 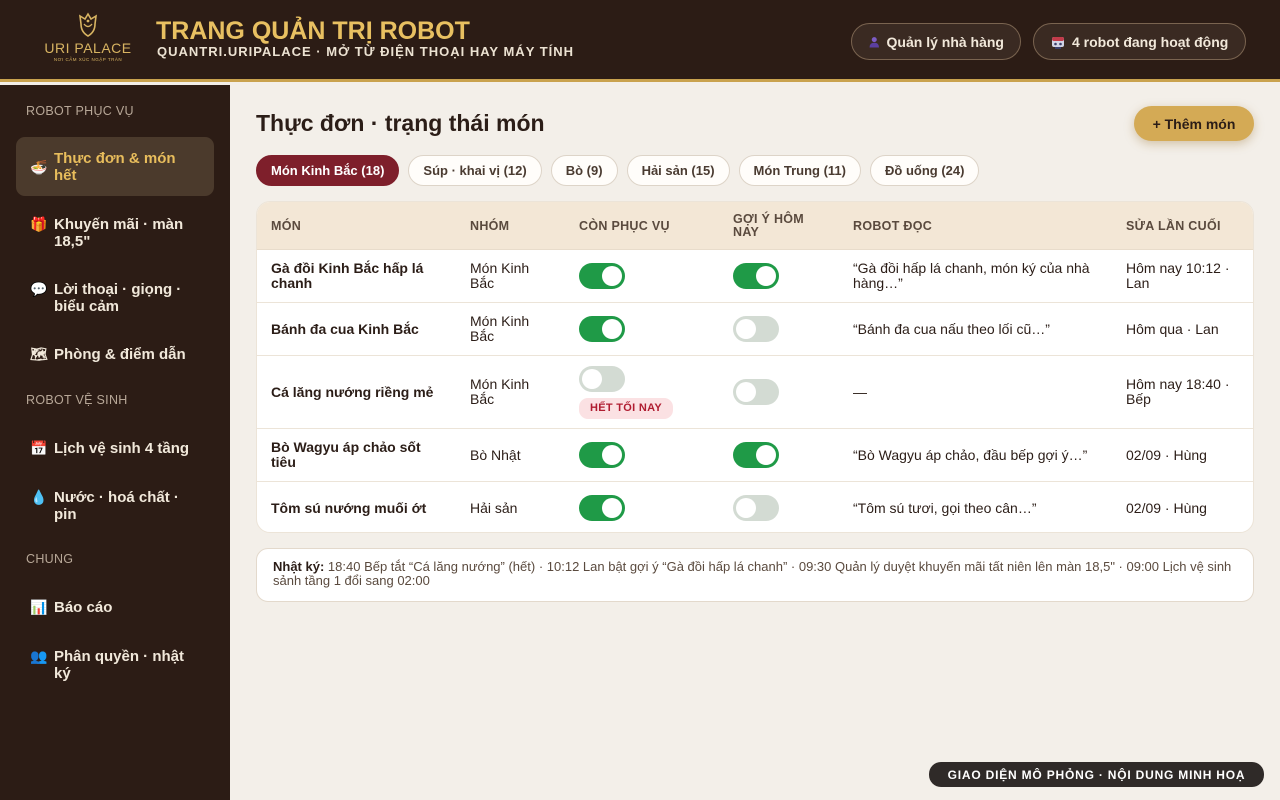 What do you see at coordinates (115, 233) in the screenshot?
I see `sidebar-item-promotions: 🎁 Khuyến mãi · màn 18,5"` at bounding box center [115, 233].